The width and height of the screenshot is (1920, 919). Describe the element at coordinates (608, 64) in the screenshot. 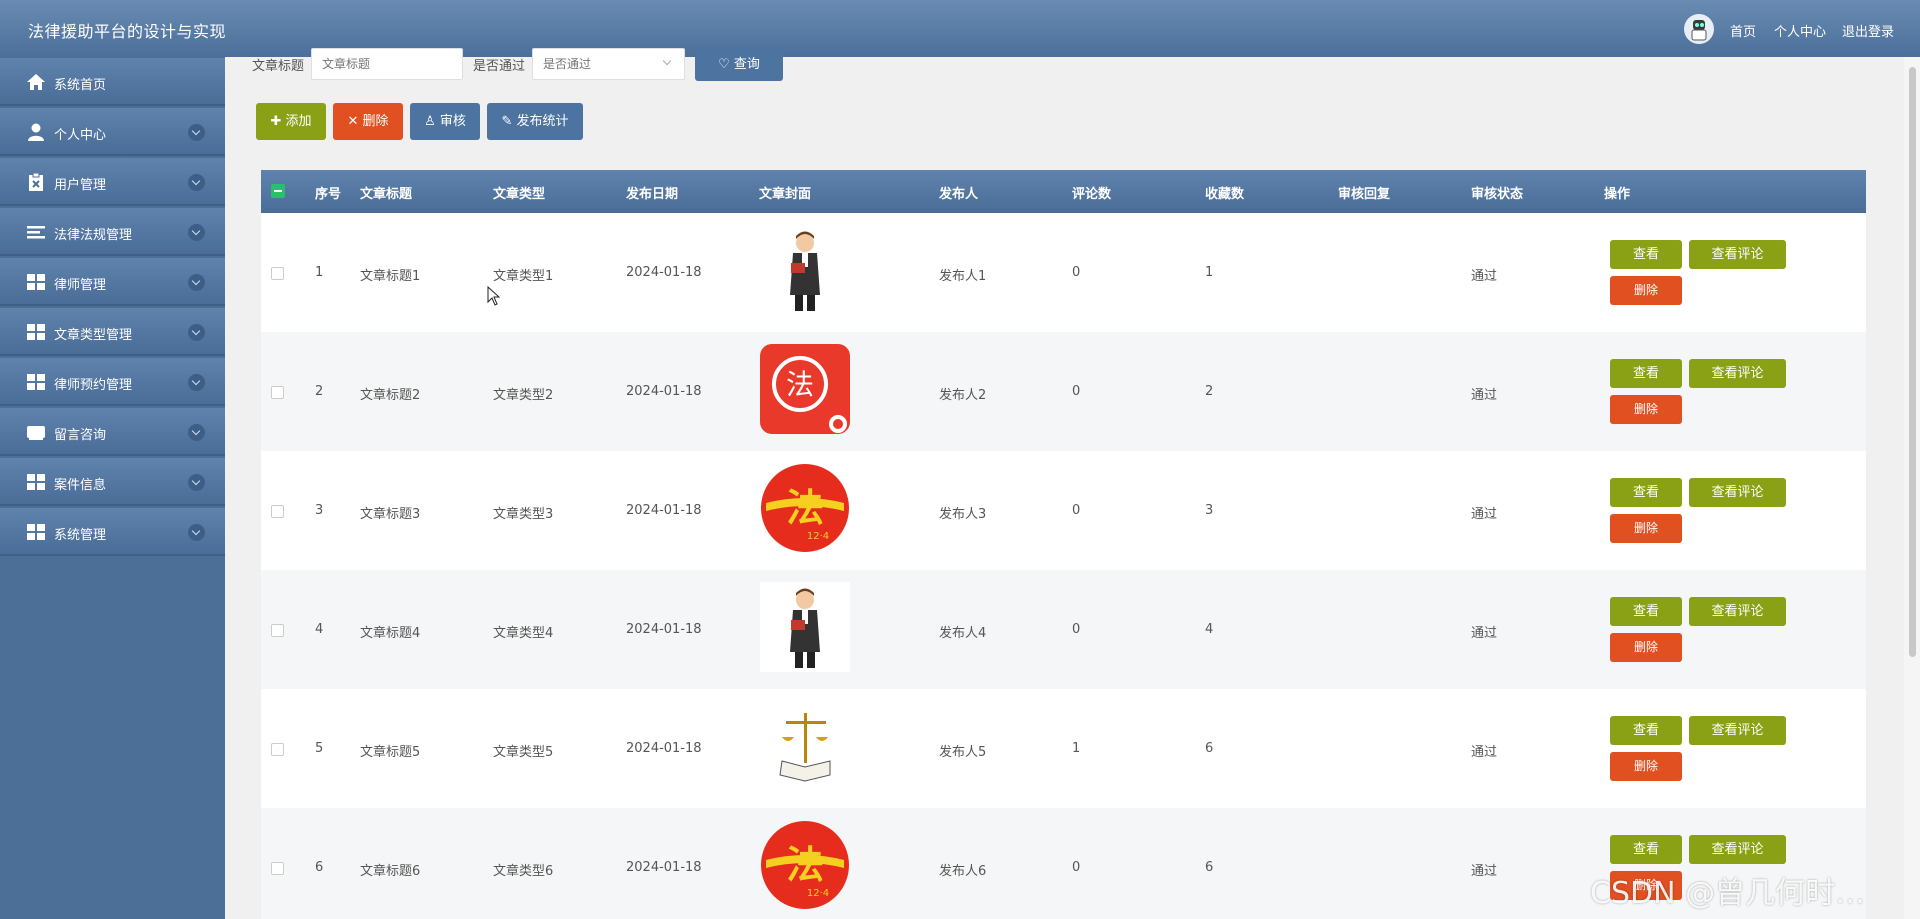

I see `pass-filter-select` at that location.